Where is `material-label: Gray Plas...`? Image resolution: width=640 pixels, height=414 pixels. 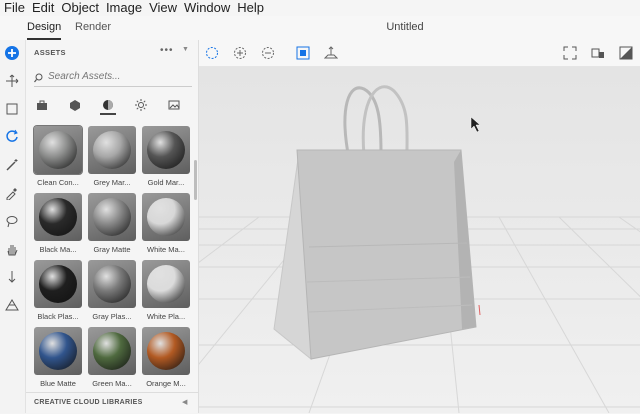
material-label: Gray Plas... is located at coordinates (112, 316).